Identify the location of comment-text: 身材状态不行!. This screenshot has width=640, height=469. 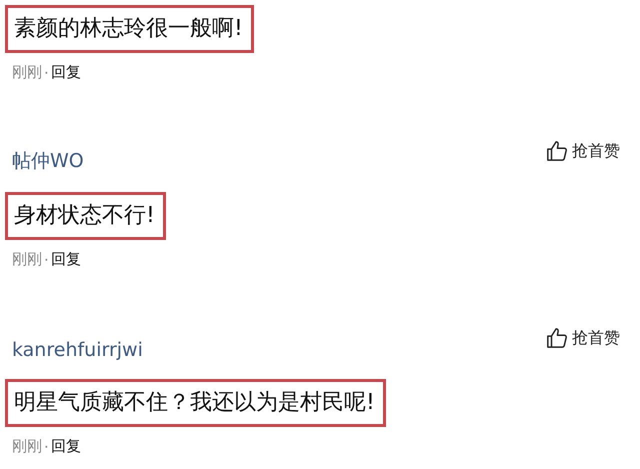
(85, 216).